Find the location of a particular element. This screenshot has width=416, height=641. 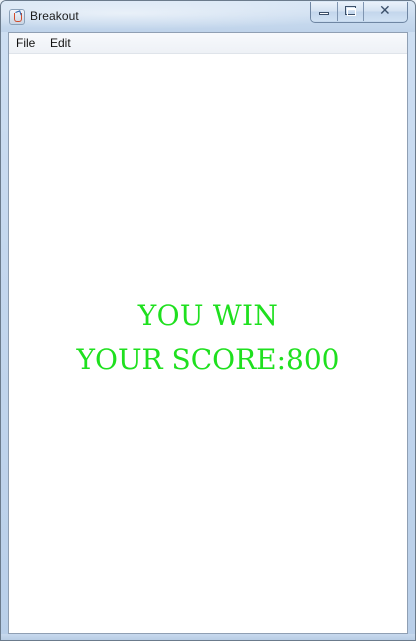

close-button: ✕ is located at coordinates (385, 11).